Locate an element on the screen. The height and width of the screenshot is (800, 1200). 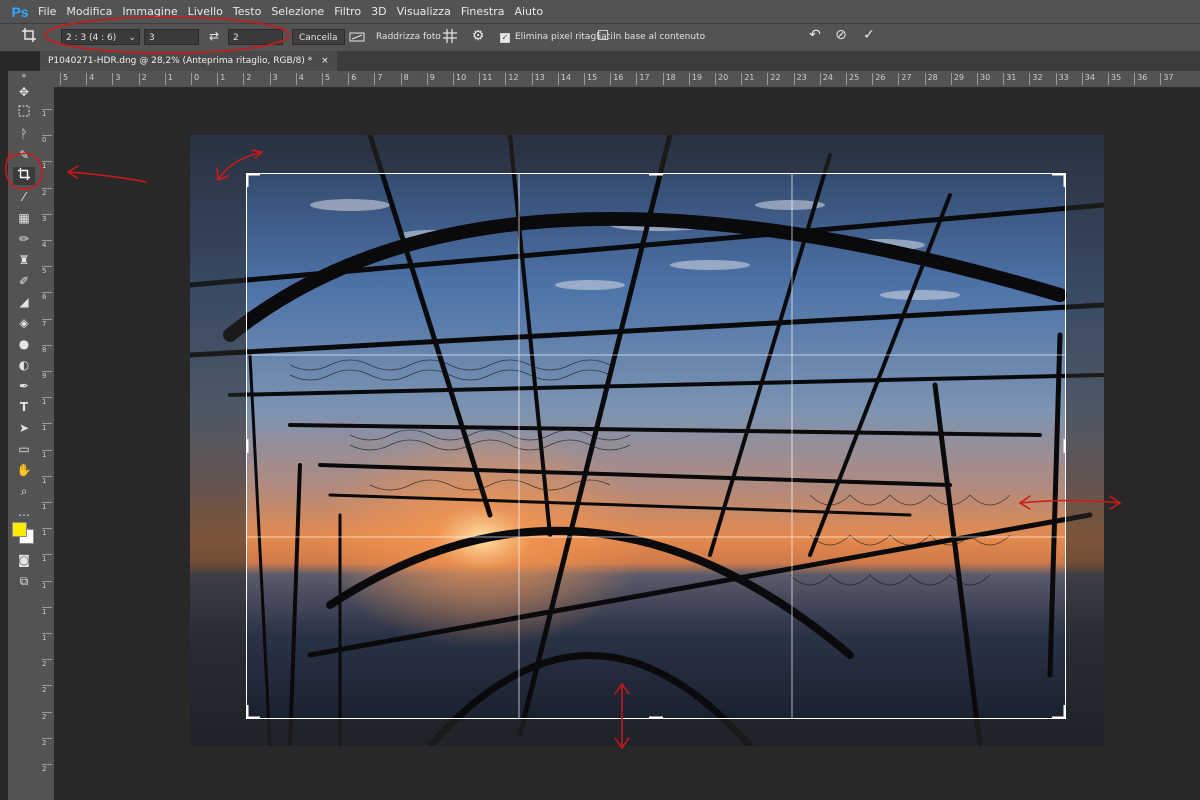
menu-livello: Livello is located at coordinates (205, 11).